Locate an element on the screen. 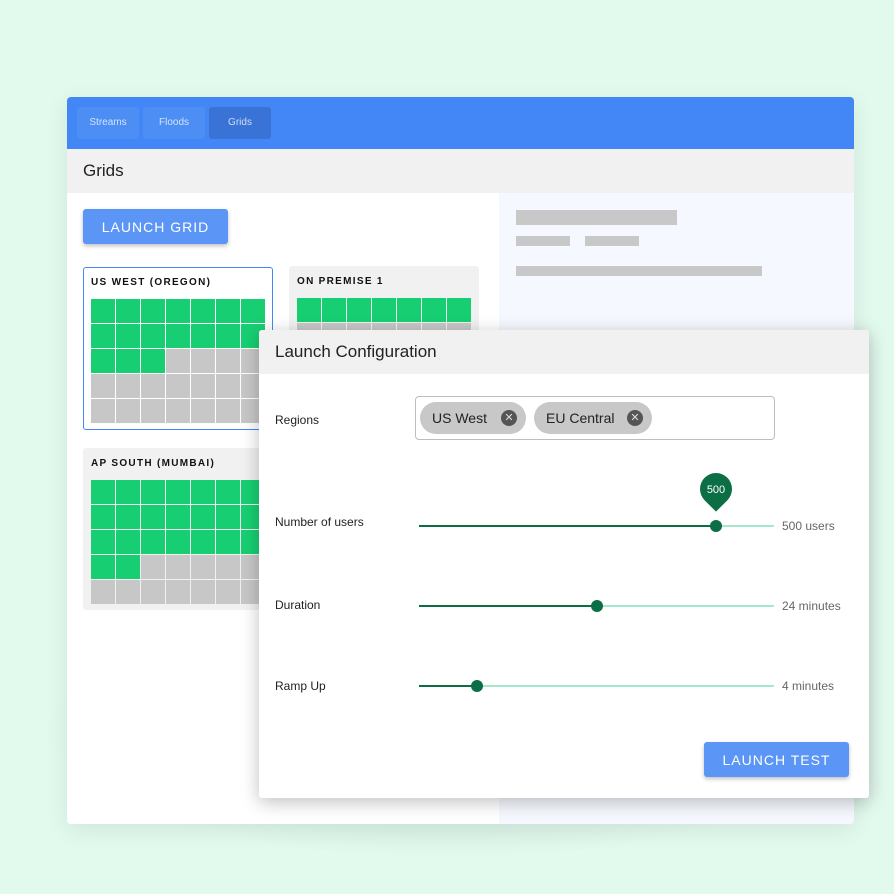  top-nav-bar: Streams Floods Grids is located at coordinates (460, 123).